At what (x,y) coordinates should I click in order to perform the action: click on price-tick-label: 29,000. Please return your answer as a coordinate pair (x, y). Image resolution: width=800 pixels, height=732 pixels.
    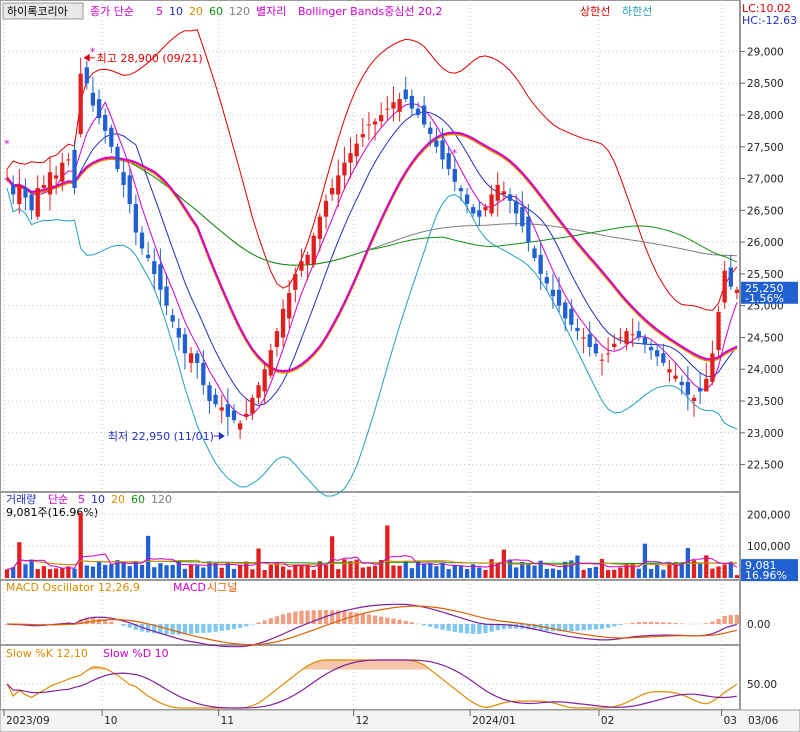
    Looking at the image, I should click on (765, 52).